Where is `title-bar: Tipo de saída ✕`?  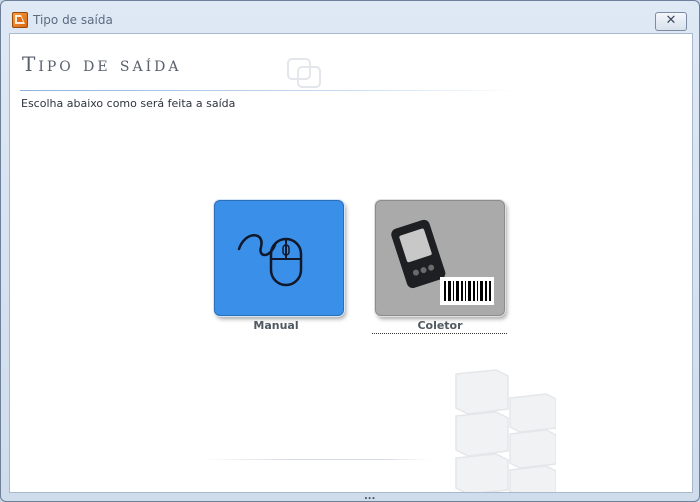 title-bar: Tipo de saída ✕ is located at coordinates (350, 17).